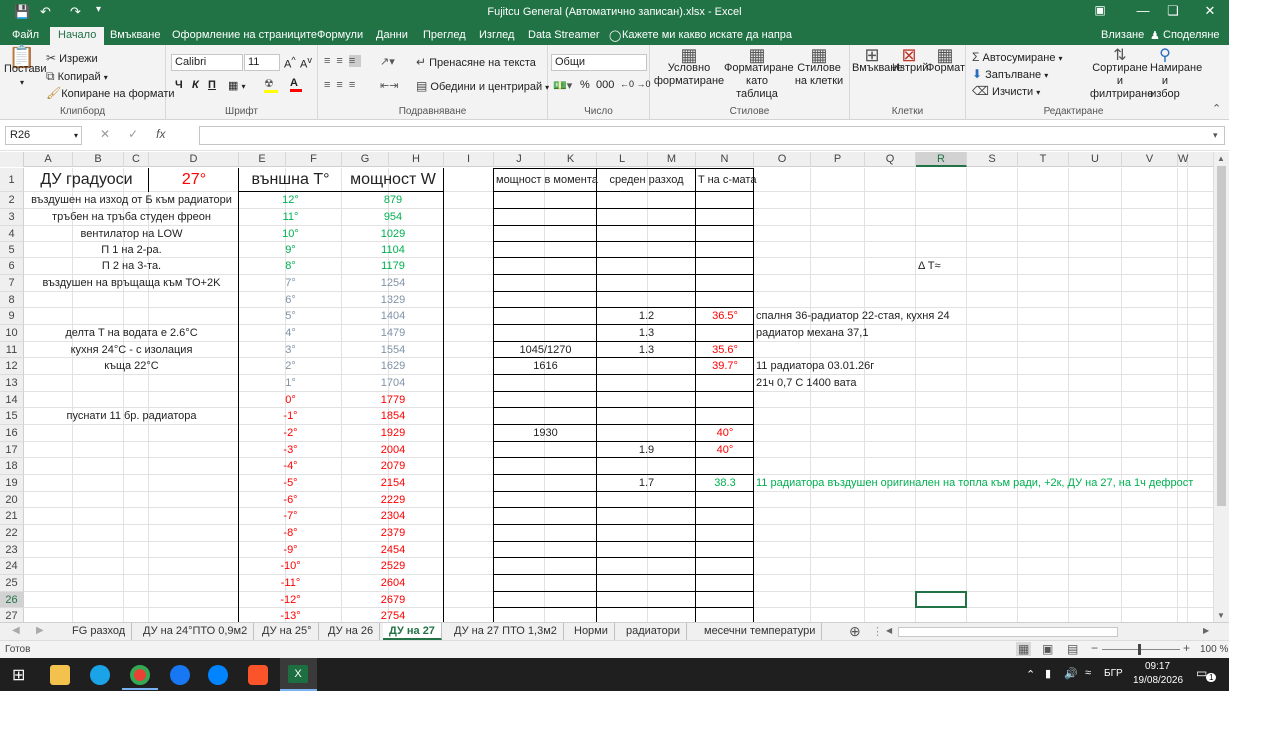 The width and height of the screenshot is (1280, 737). Describe the element at coordinates (131, 333) in the screenshot. I see `cell-a10: делта T на водата е 2.6°C` at that location.